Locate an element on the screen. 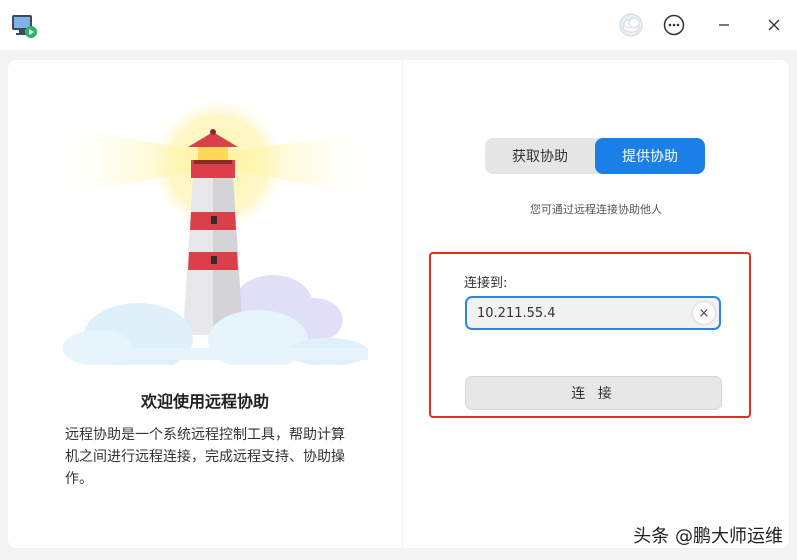  assist-mode-tabs: 获取协助 提供协助 is located at coordinates (595, 156).